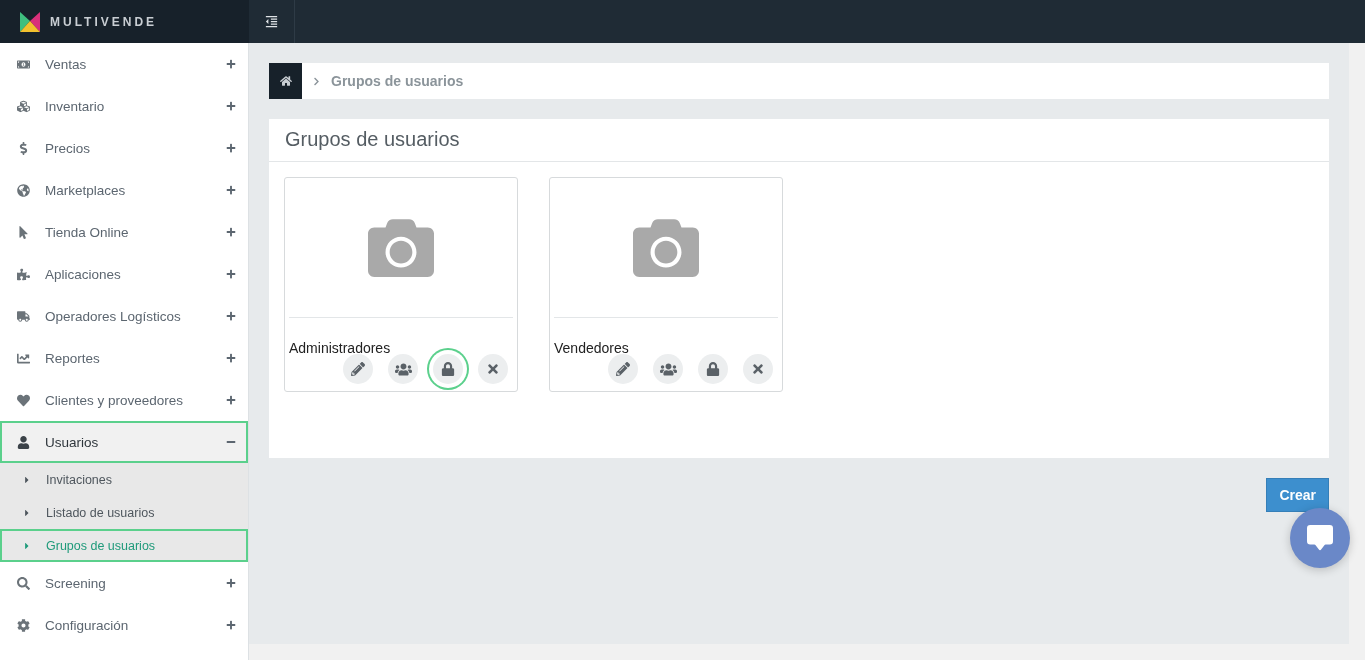  Describe the element at coordinates (124, 442) in the screenshot. I see `sidebar-item: Usuarios` at that location.